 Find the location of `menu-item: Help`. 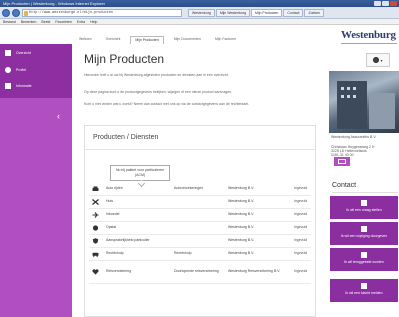

menu-item: Help is located at coordinates (93, 21).